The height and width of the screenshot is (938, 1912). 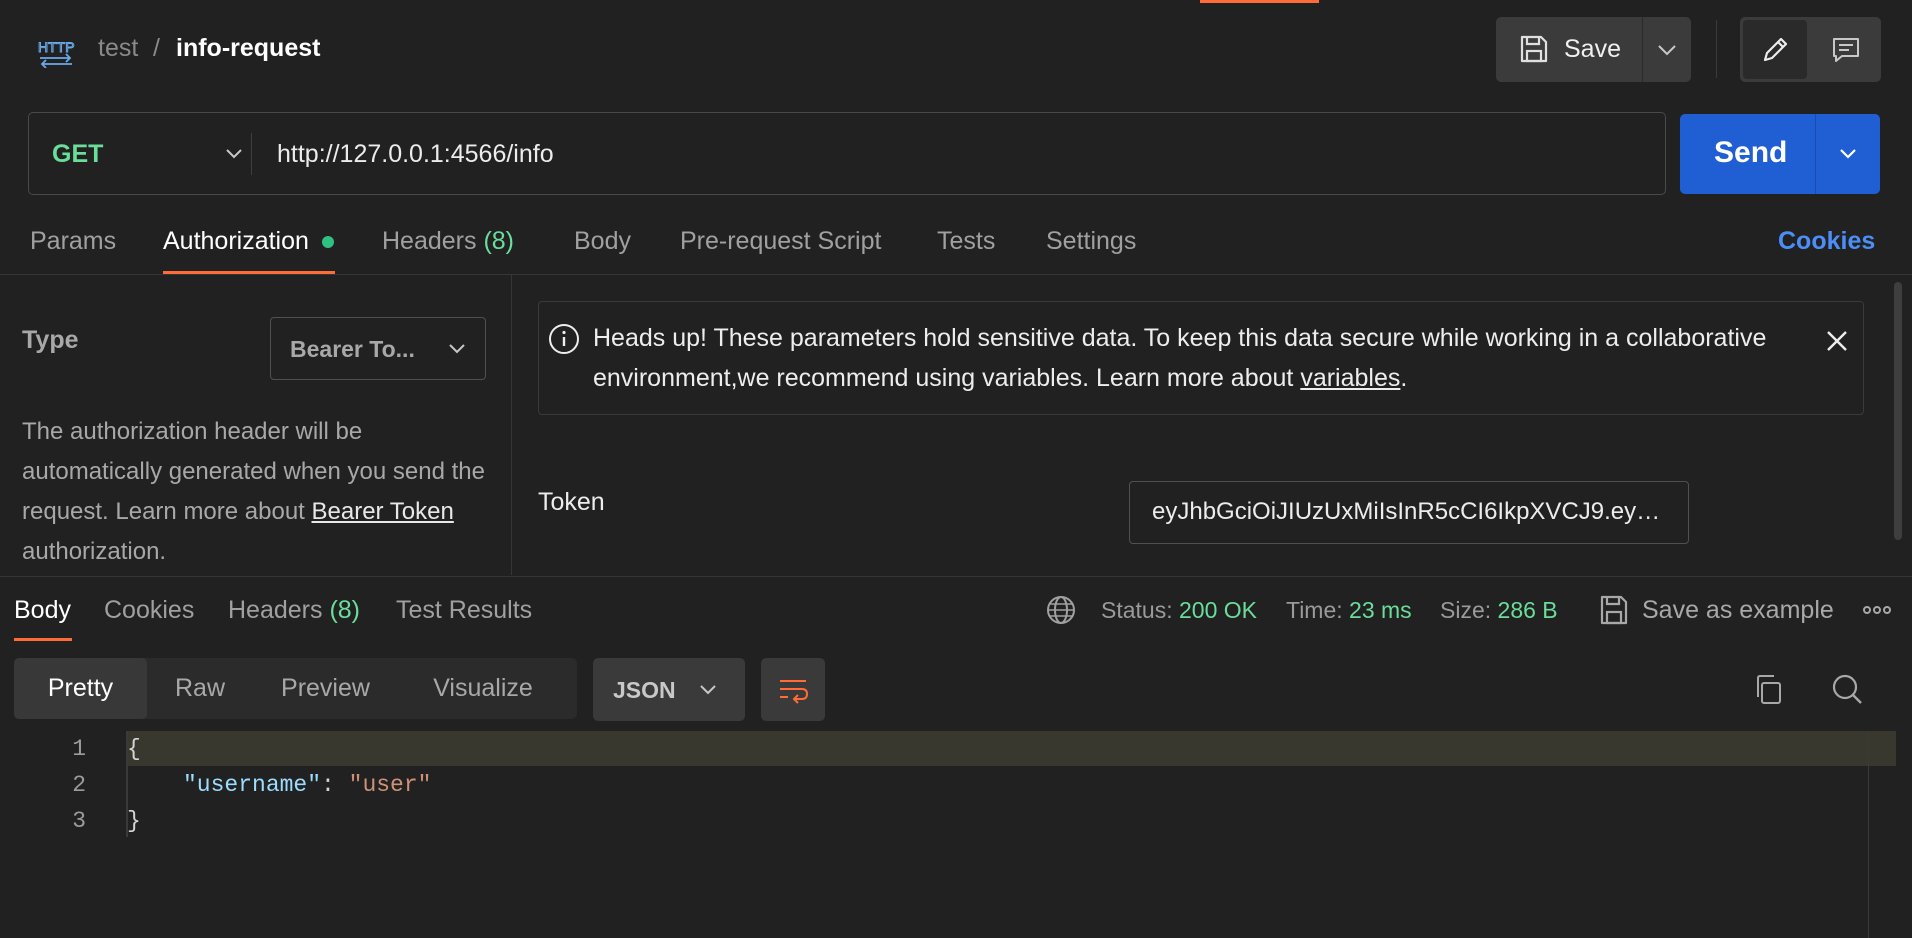 I want to click on status-value: 200 OK, so click(x=1218, y=610).